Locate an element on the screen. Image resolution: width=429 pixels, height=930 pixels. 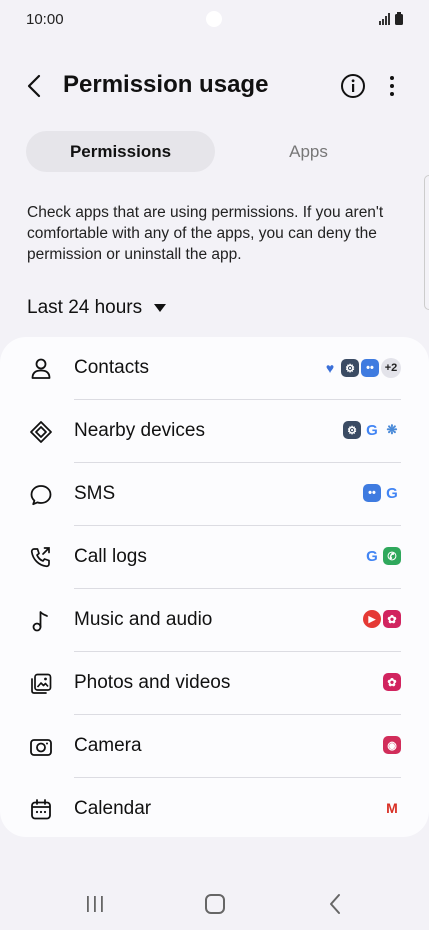
person-icon is located at coordinates (41, 368).